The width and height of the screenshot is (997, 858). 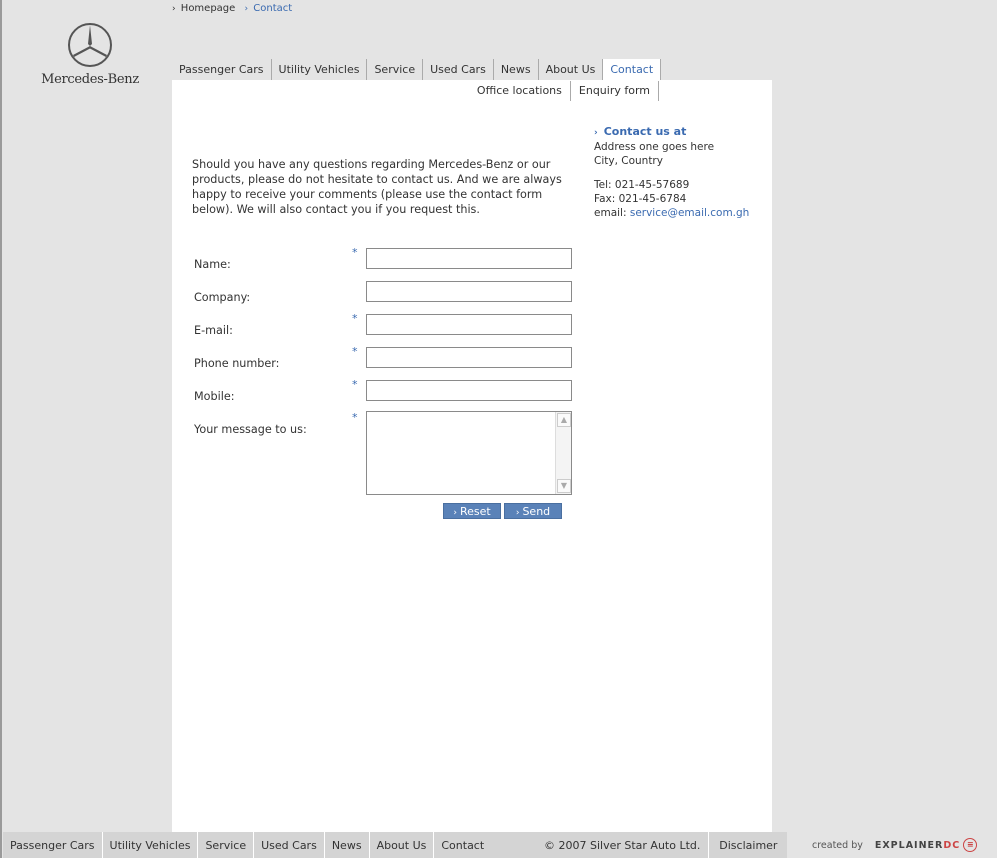 What do you see at coordinates (469, 453) in the screenshot?
I see `message-textarea: ▲ ▼` at bounding box center [469, 453].